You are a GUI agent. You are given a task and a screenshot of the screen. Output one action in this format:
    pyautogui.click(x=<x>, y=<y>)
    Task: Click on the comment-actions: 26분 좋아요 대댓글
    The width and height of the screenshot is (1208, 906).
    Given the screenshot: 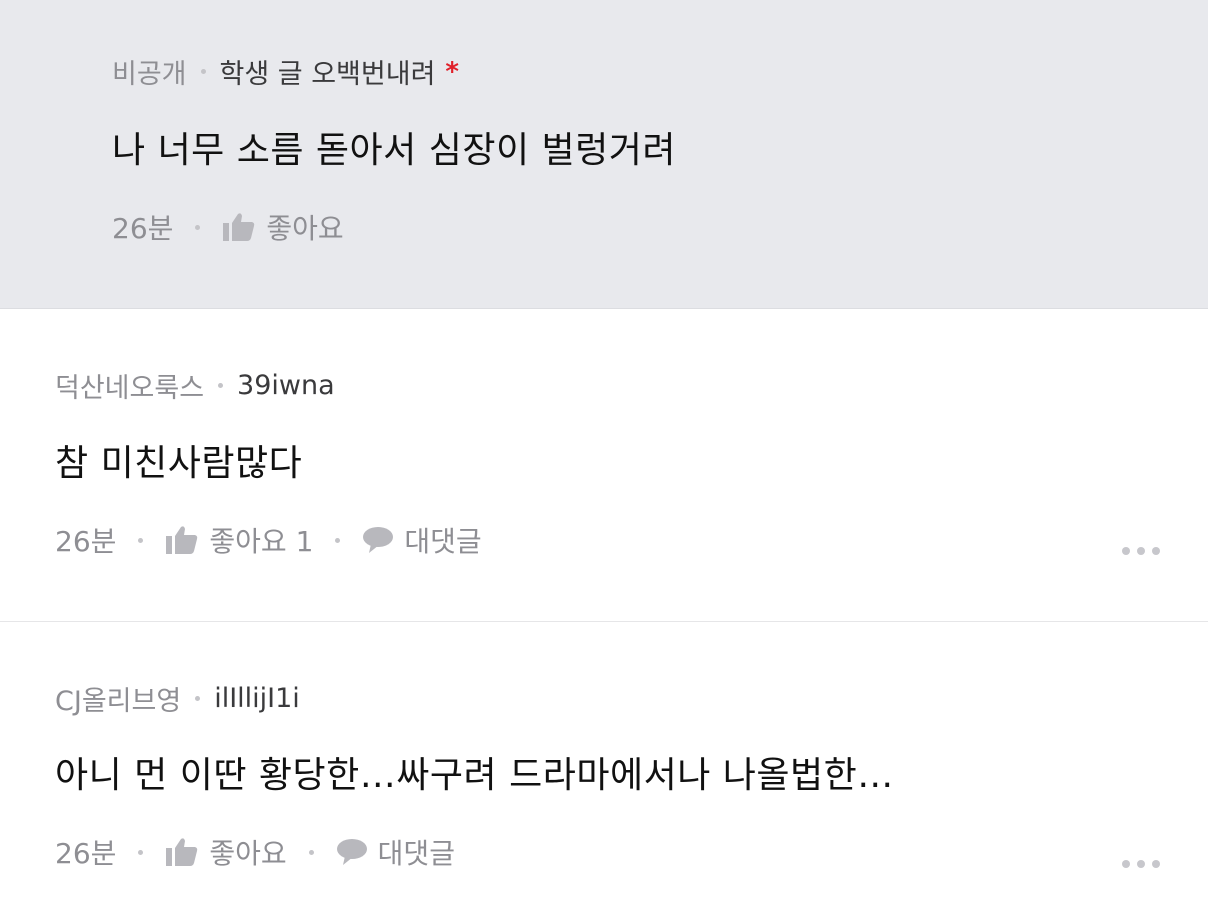 What is the action you would take?
    pyautogui.click(x=255, y=852)
    